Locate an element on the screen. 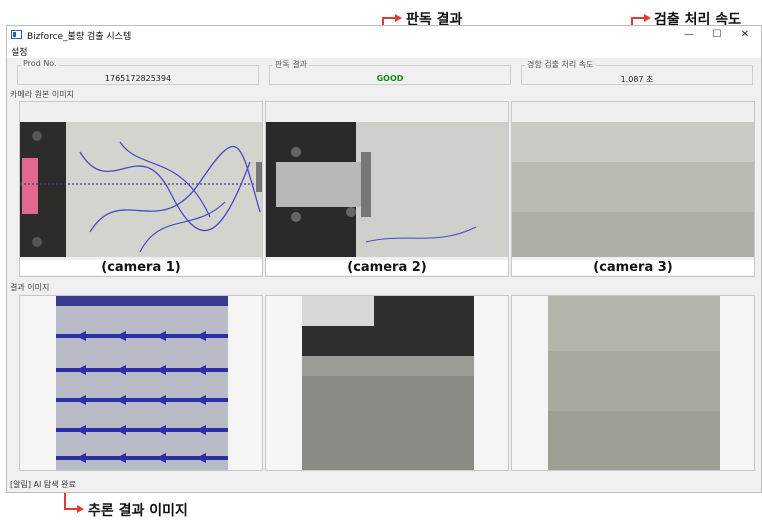  result-2-image is located at coordinates (388, 383).